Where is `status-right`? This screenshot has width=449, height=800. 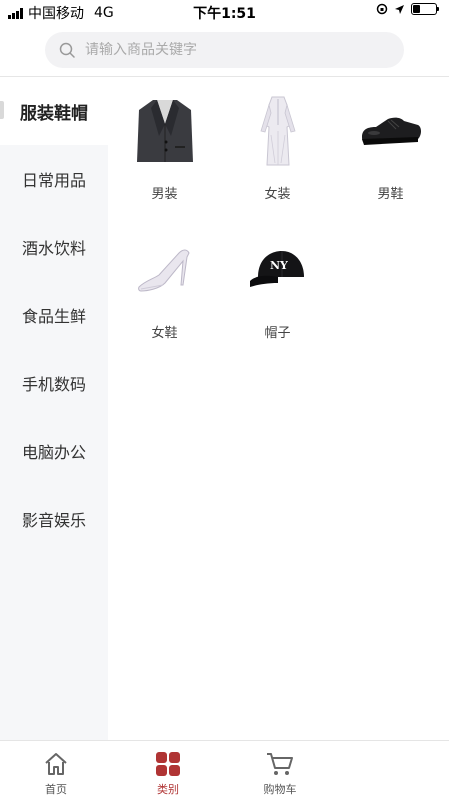 status-right is located at coordinates (407, 9).